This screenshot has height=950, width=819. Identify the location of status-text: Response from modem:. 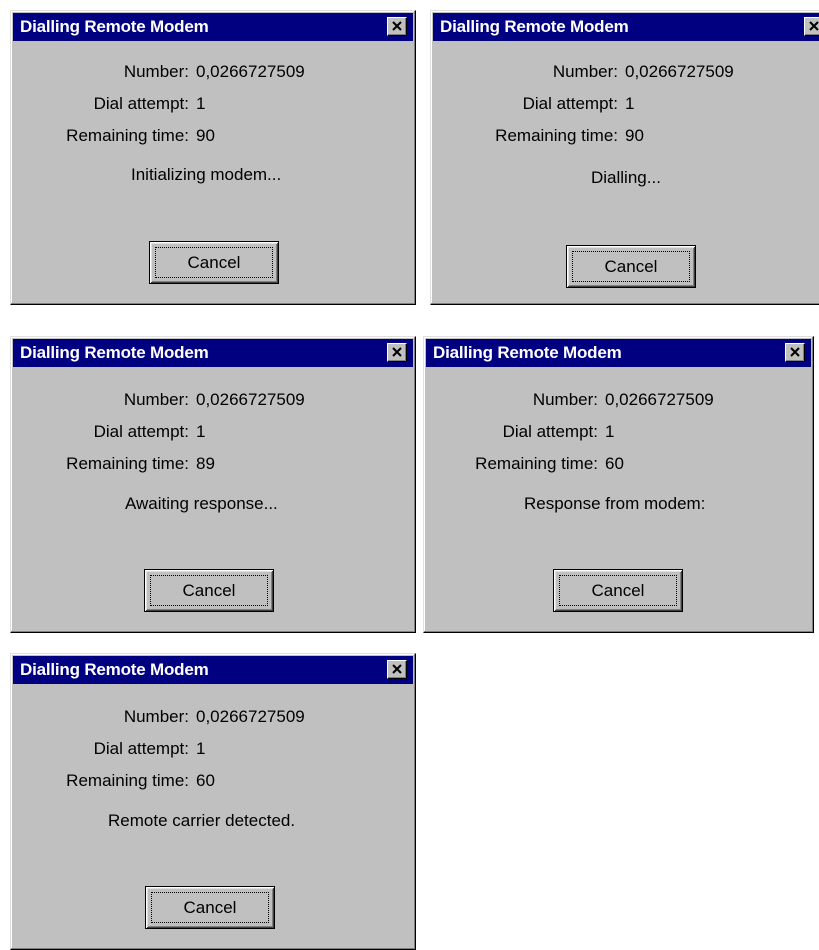
(615, 503).